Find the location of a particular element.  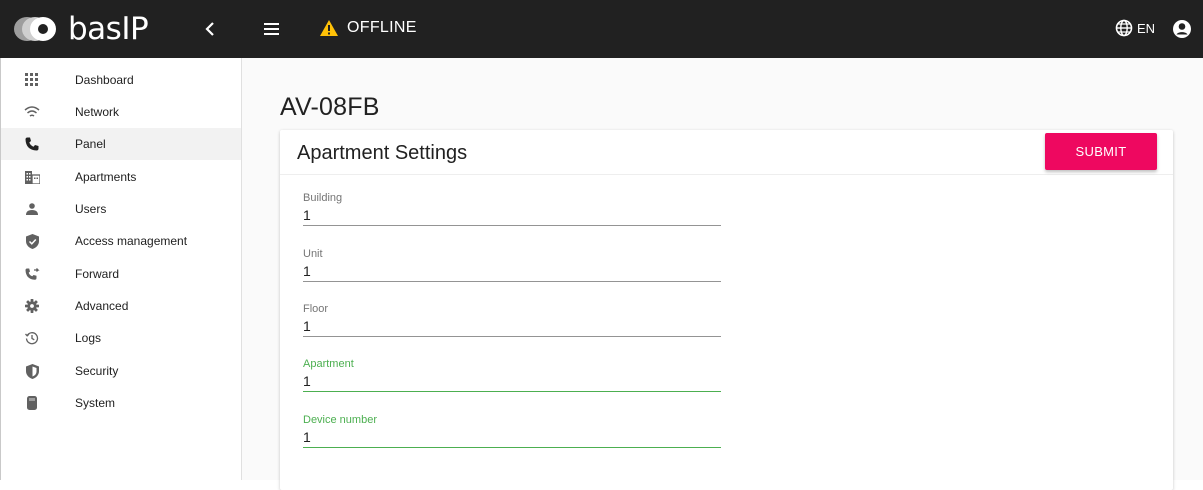

phone-forward-icon is located at coordinates (32, 274).